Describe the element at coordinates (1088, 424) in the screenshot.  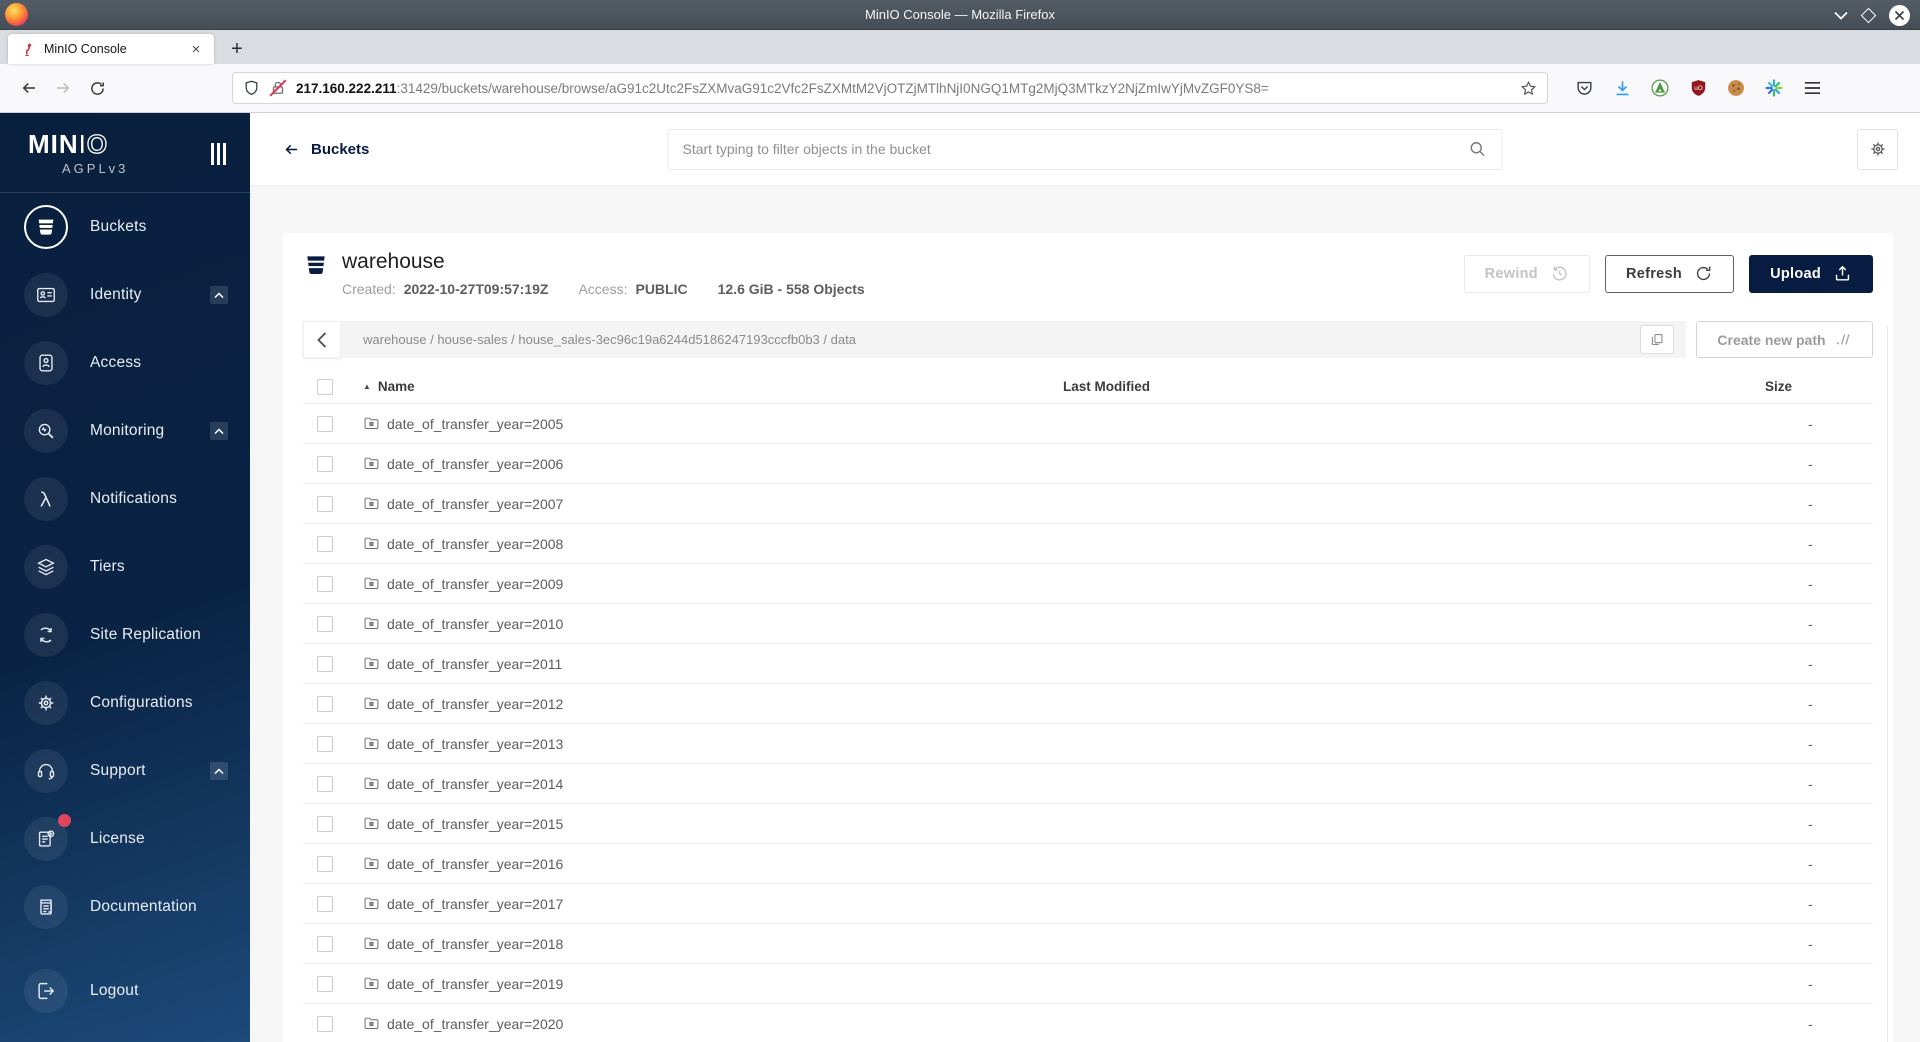
I see `table-row: date_of_transfer_year=2005 -` at that location.